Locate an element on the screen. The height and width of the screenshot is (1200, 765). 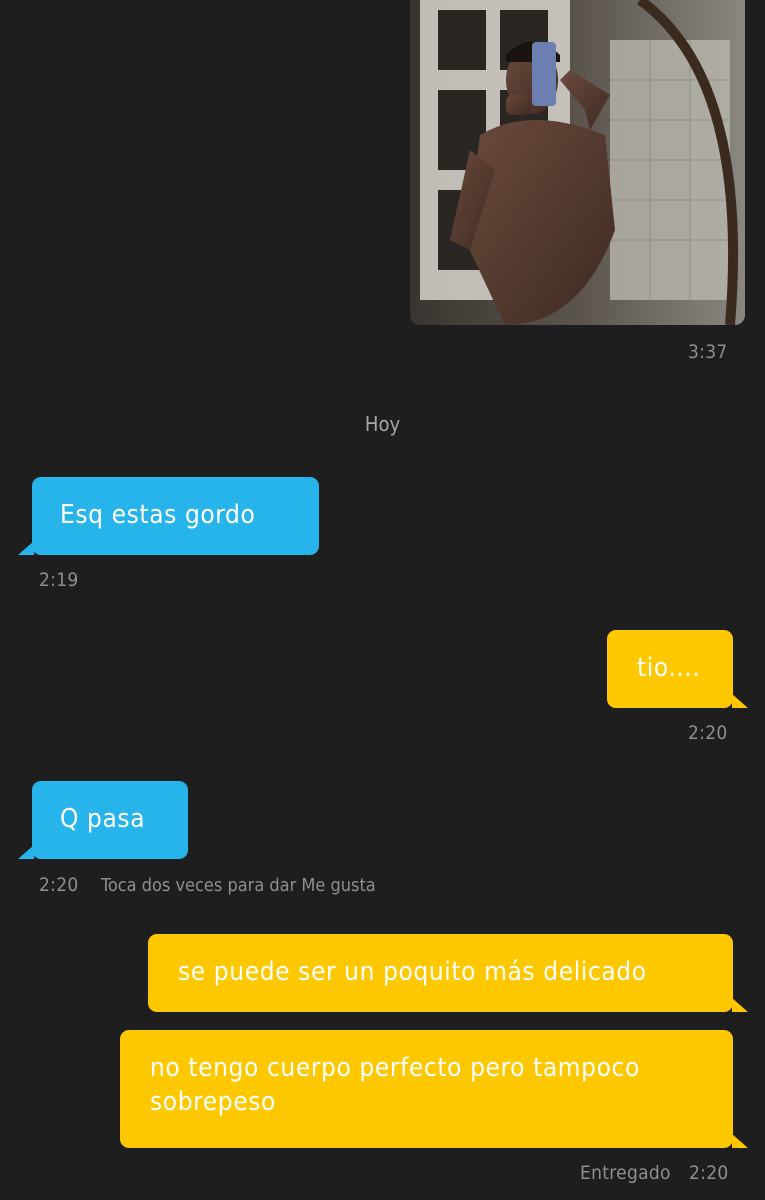
message-text: Q pasa is located at coordinates (103, 819).